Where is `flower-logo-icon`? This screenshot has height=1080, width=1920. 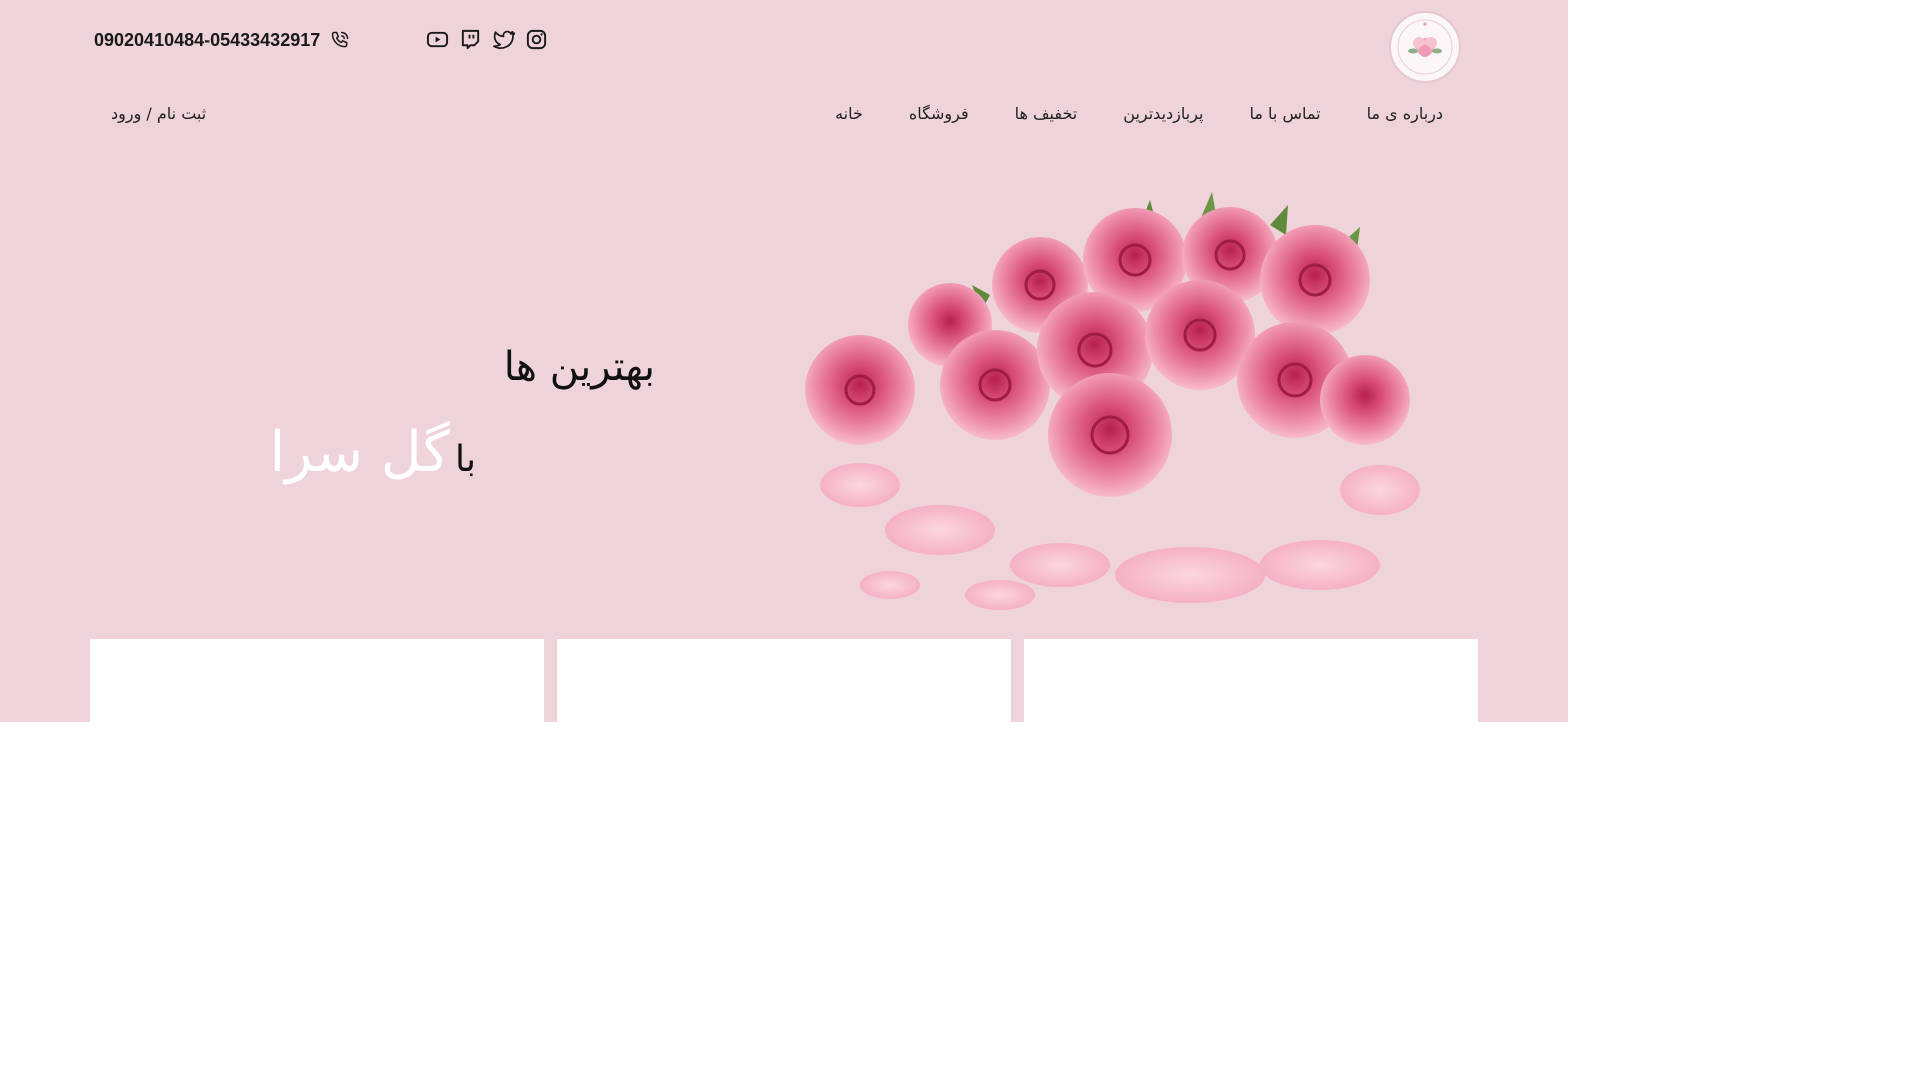
flower-logo-icon is located at coordinates (1425, 47).